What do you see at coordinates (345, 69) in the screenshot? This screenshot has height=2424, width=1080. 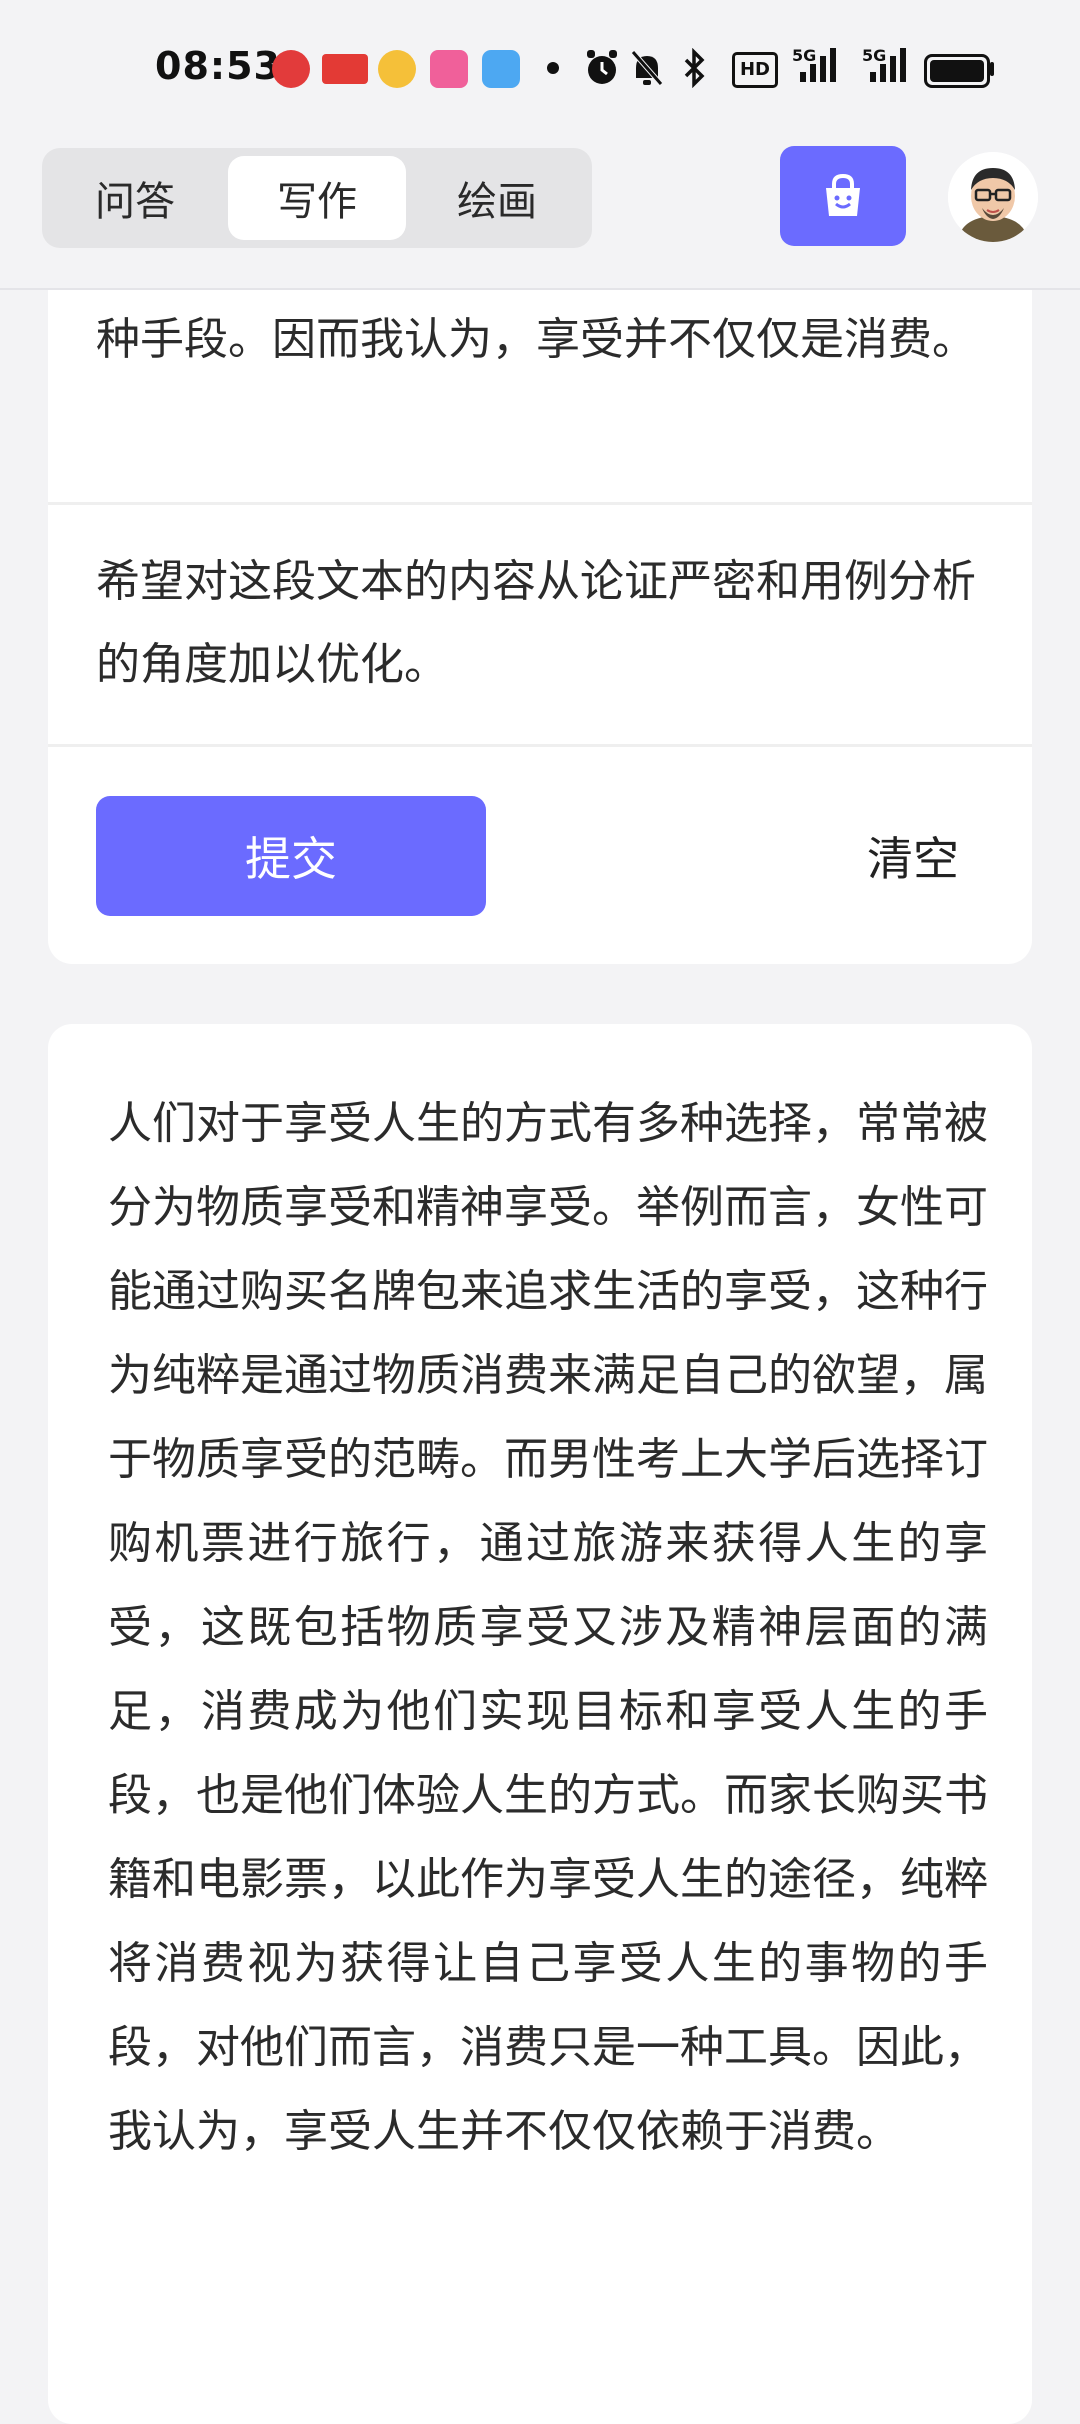 I see `toutiao-icon` at bounding box center [345, 69].